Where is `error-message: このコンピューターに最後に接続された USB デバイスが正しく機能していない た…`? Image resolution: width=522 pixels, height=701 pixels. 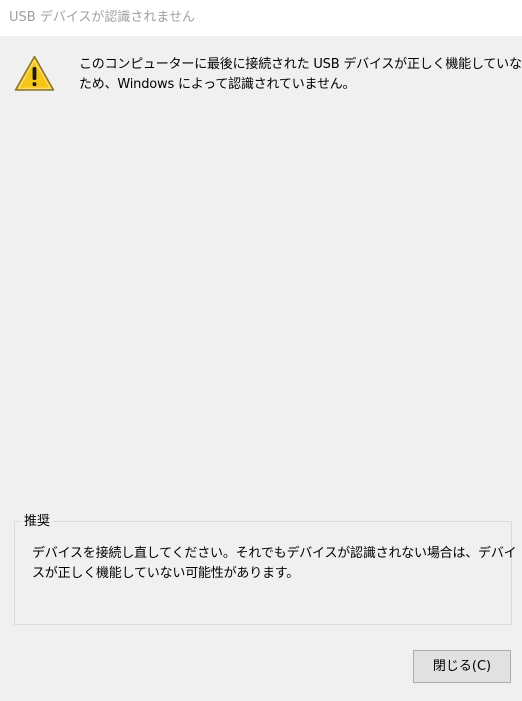
error-message: このコンピューターに最後に接続された USB デバイスが正しく機能していない た… is located at coordinates (300, 75).